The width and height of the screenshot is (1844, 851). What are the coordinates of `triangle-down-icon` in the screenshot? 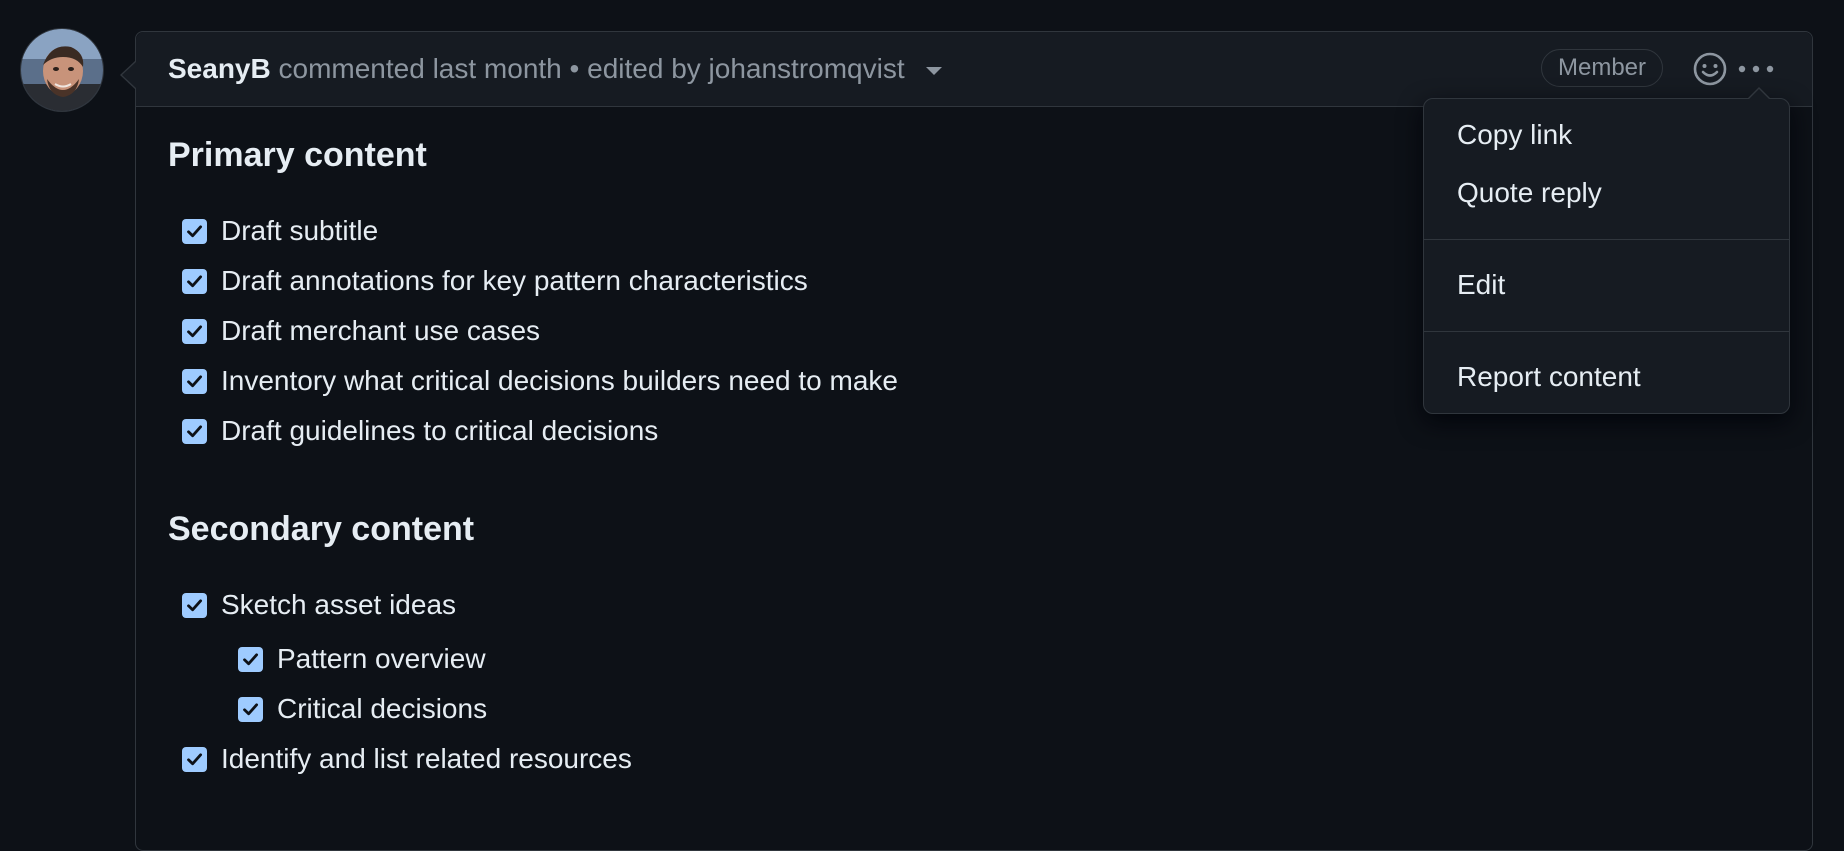 It's located at (934, 70).